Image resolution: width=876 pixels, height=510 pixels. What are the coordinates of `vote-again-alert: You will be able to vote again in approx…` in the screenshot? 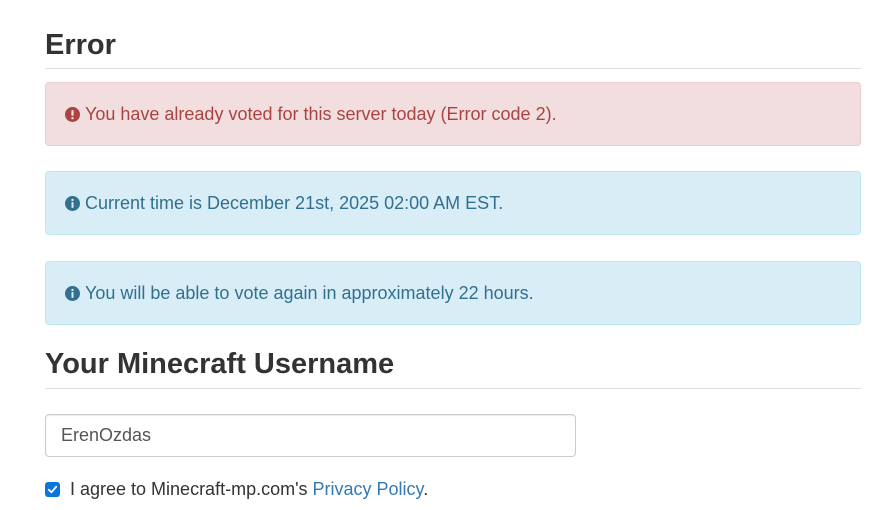 It's located at (453, 293).